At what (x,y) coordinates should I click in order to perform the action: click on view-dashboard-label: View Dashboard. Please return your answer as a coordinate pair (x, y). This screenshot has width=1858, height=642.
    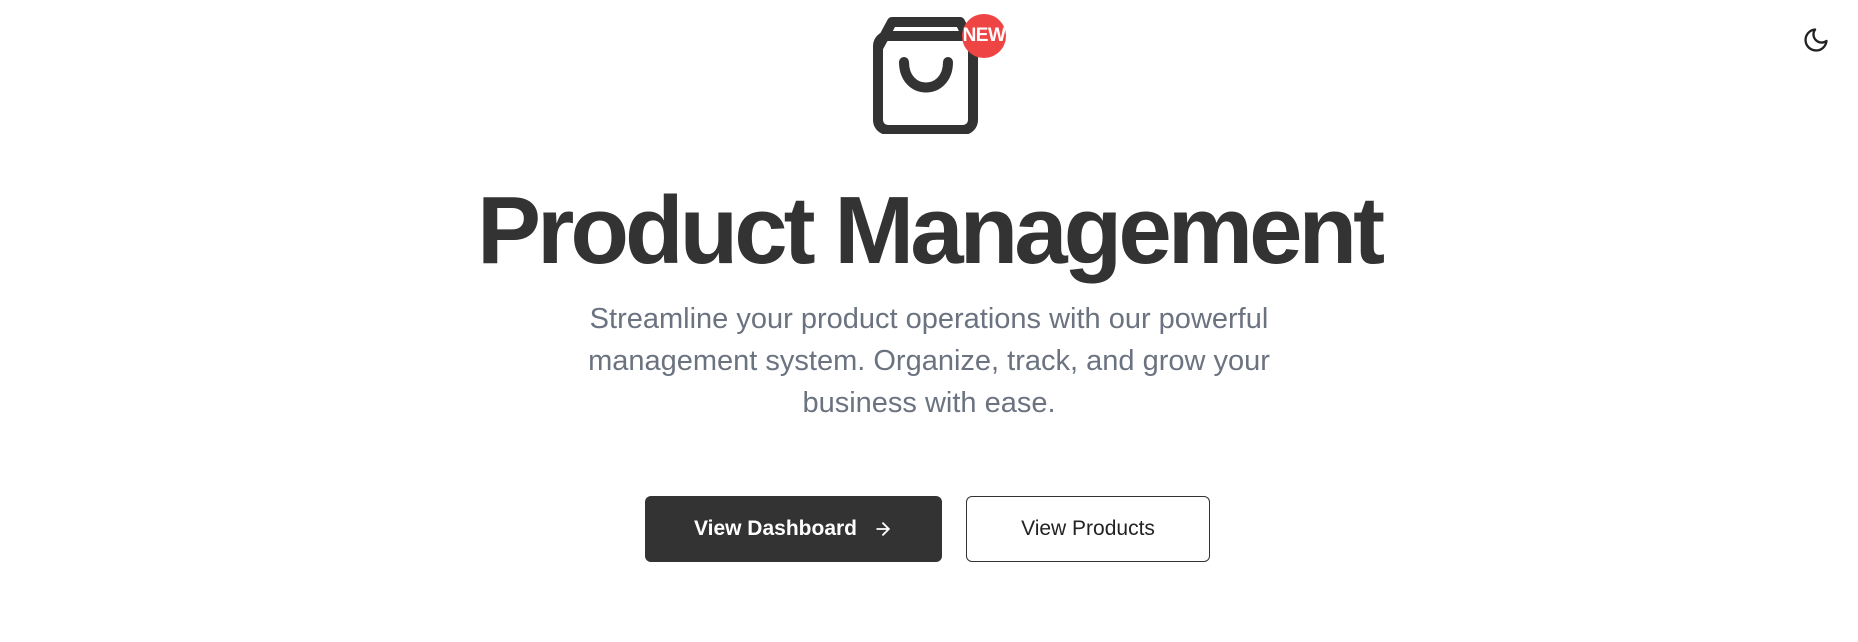
    Looking at the image, I should click on (775, 528).